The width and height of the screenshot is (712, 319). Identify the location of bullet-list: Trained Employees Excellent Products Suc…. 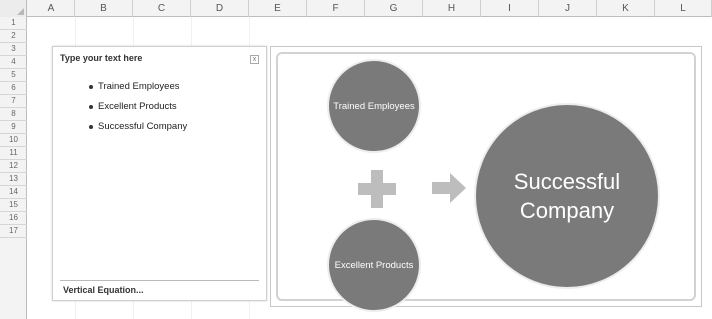
(138, 107).